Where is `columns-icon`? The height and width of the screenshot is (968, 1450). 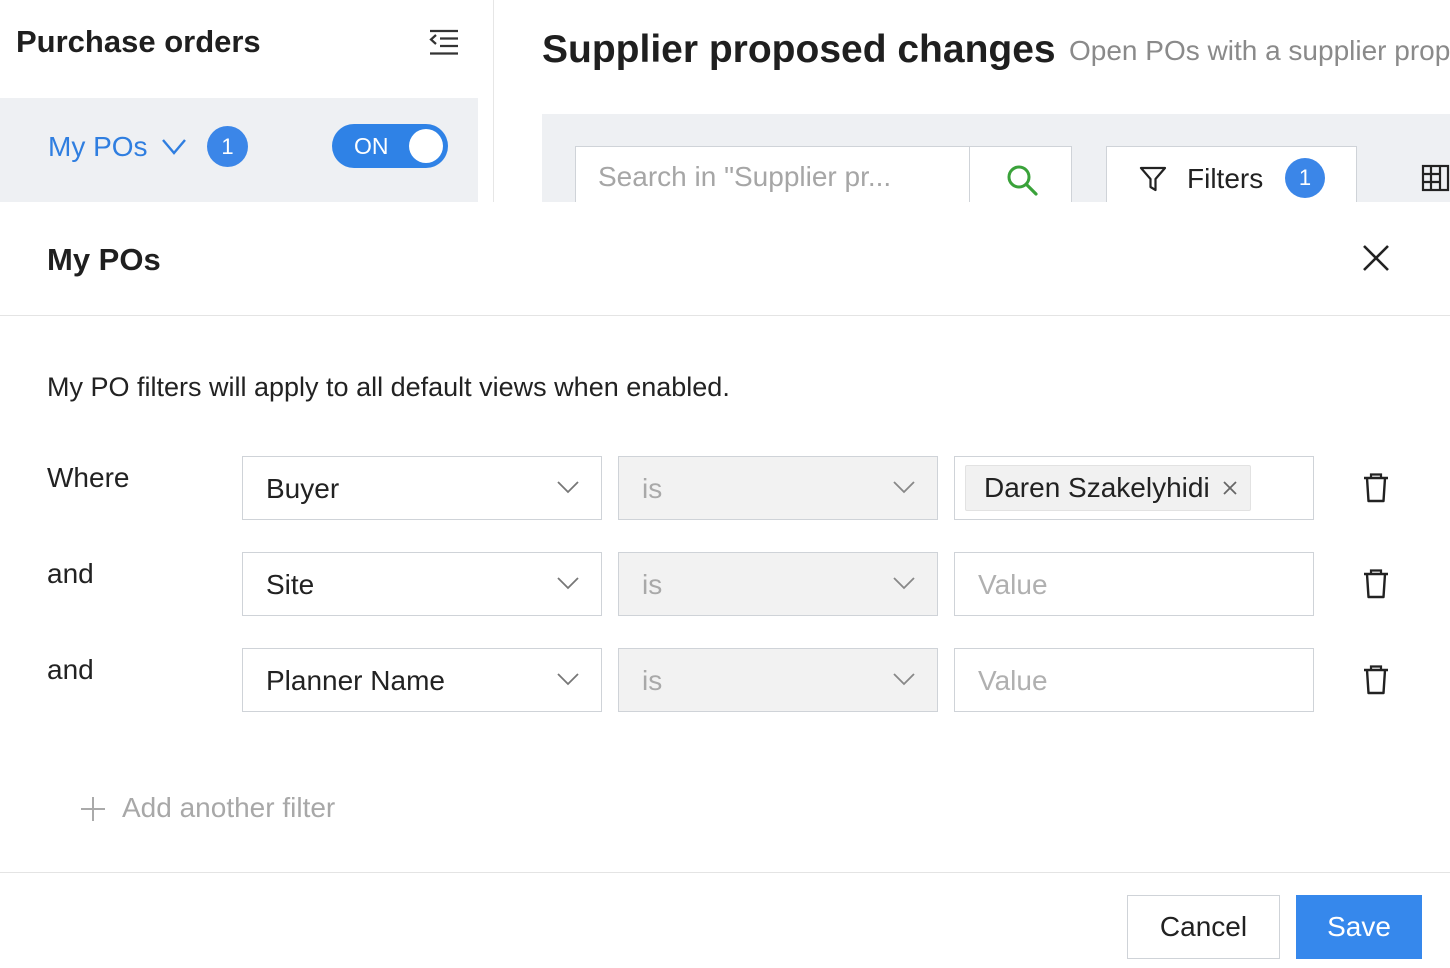 columns-icon is located at coordinates (1435, 178).